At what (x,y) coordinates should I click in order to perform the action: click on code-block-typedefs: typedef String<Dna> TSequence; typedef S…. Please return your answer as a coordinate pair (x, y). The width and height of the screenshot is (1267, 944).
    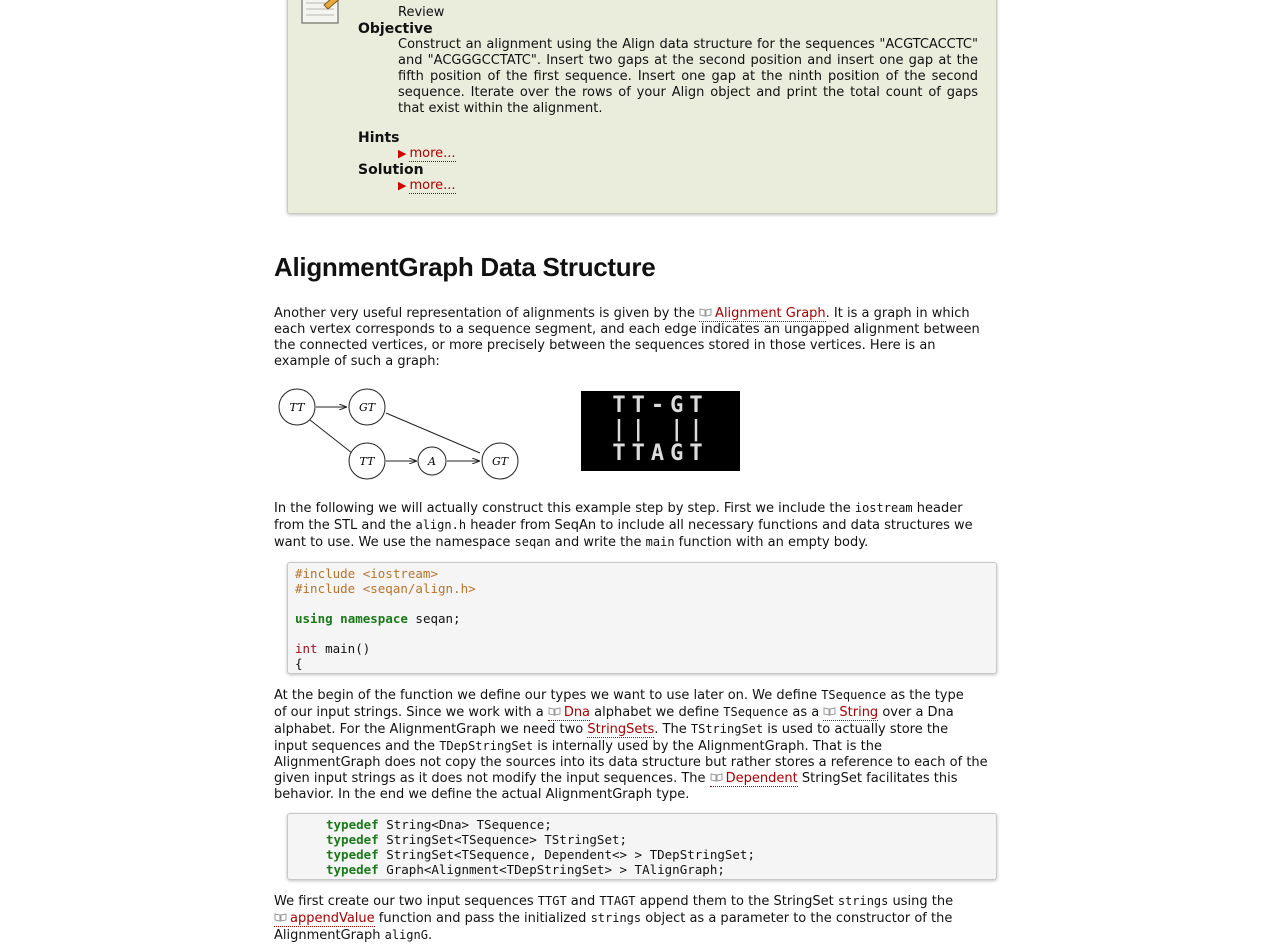
    Looking at the image, I should click on (642, 846).